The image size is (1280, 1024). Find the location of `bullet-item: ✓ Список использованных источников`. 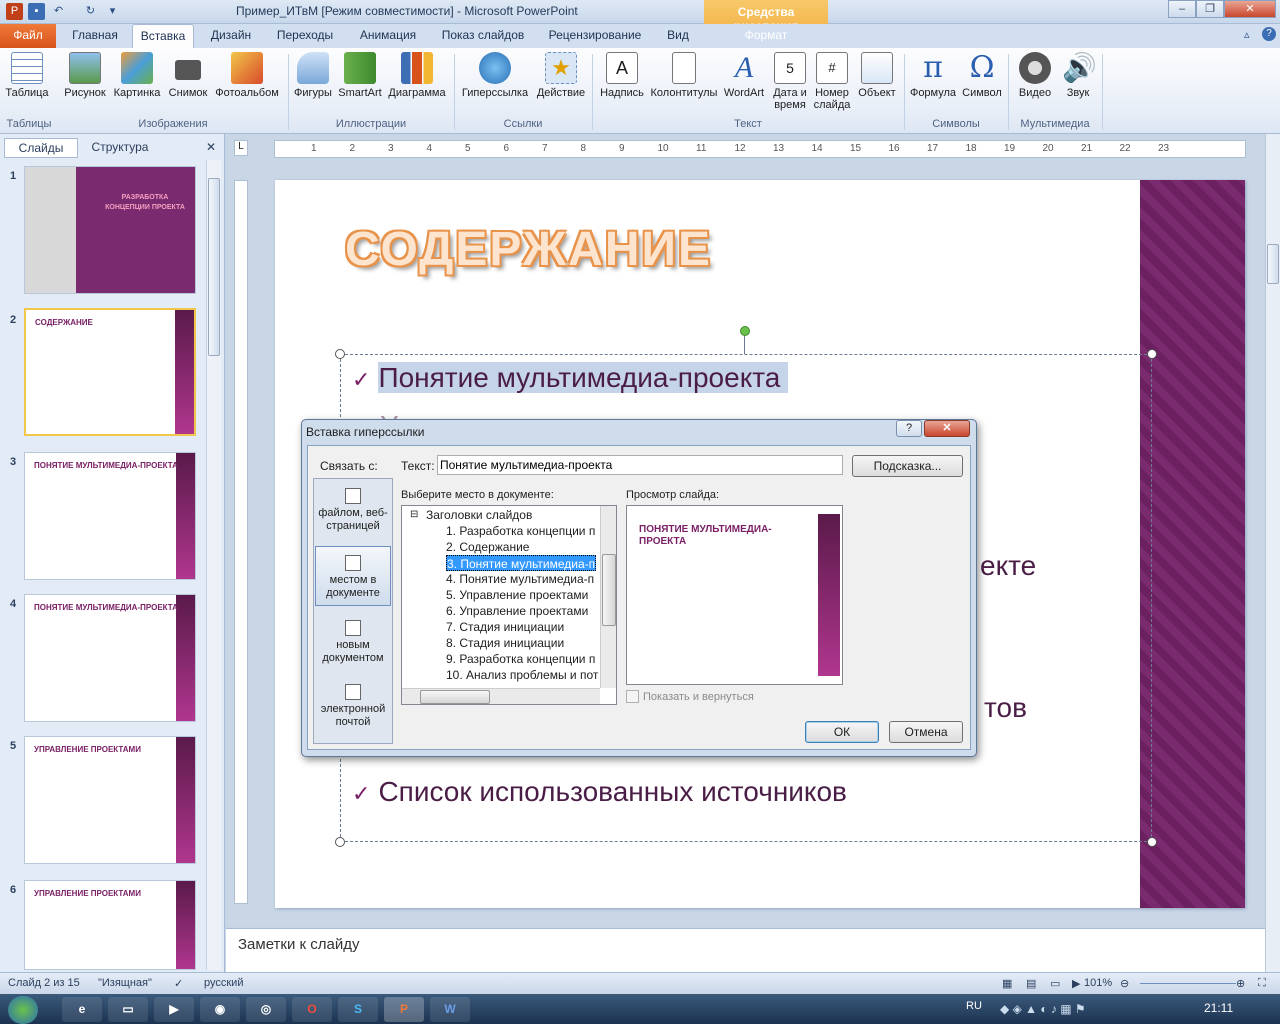

bullet-item: ✓ Список использованных источников is located at coordinates (599, 792).